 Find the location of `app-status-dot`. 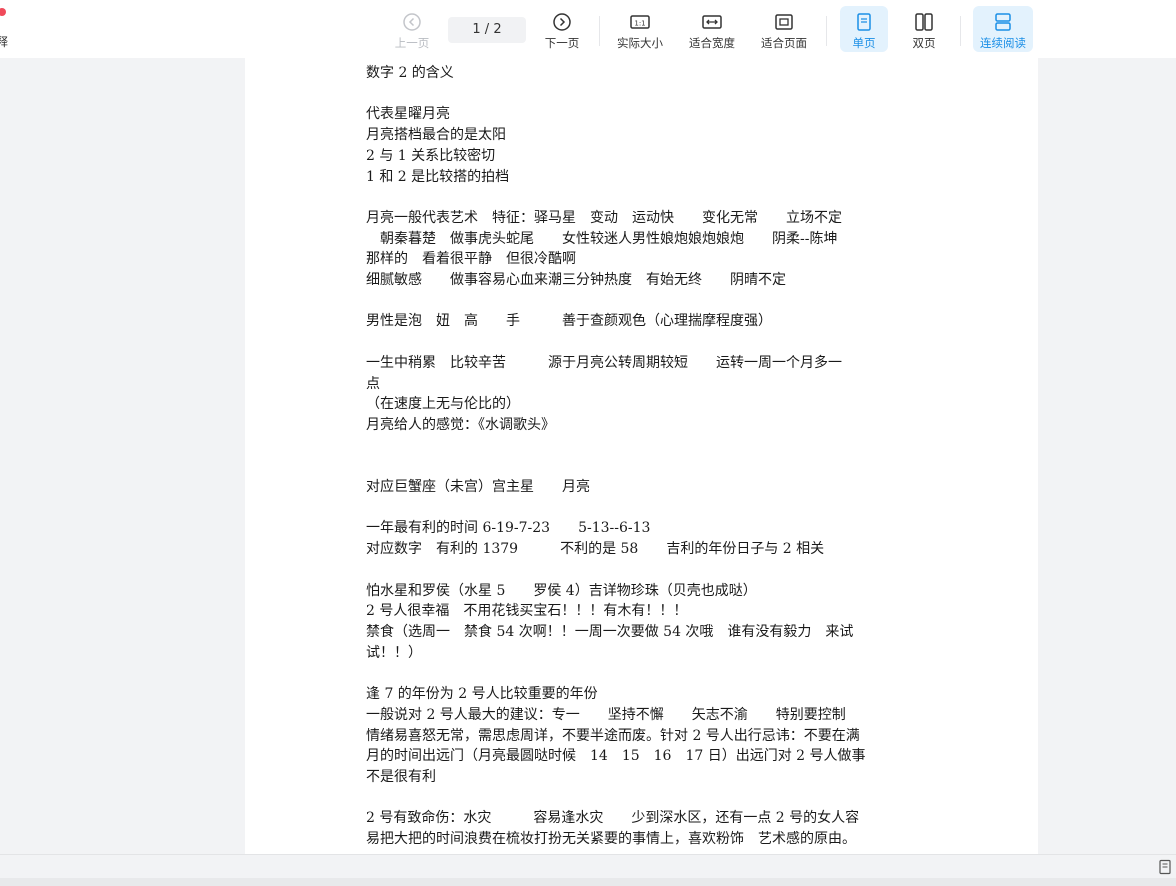

app-status-dot is located at coordinates (3, 12).